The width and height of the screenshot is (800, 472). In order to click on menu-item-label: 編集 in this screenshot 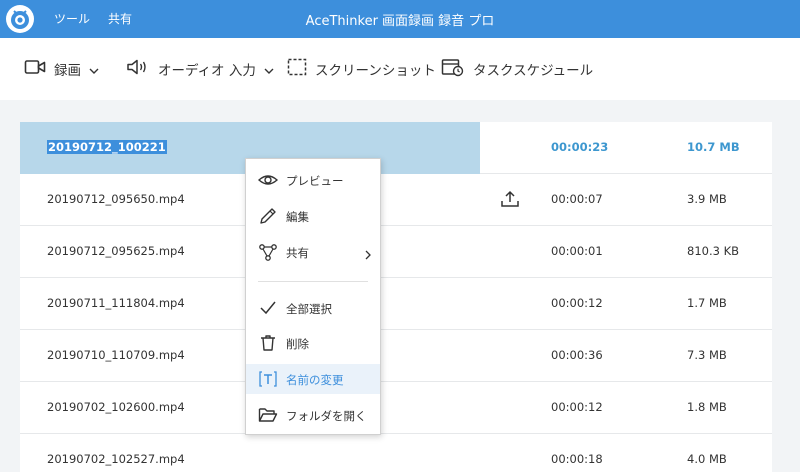, I will do `click(297, 217)`.